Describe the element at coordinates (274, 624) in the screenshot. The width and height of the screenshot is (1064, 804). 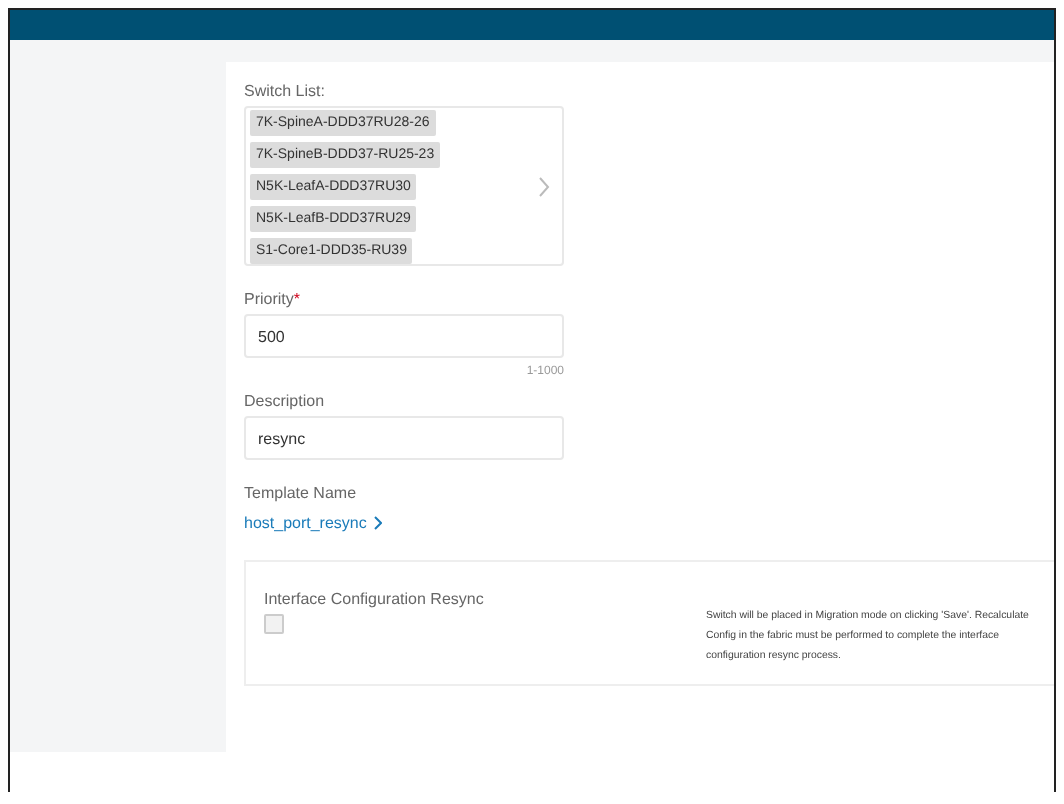
I see `resync-checkbox` at that location.